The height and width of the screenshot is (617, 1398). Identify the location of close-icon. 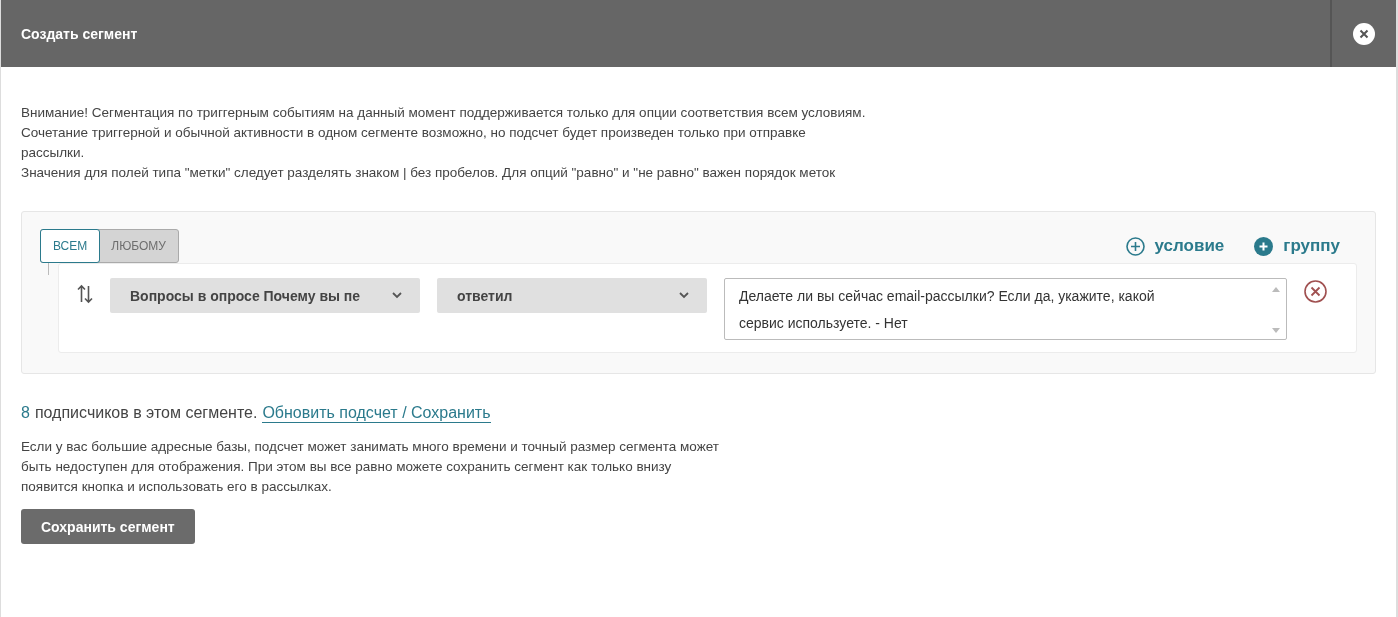
(1364, 33).